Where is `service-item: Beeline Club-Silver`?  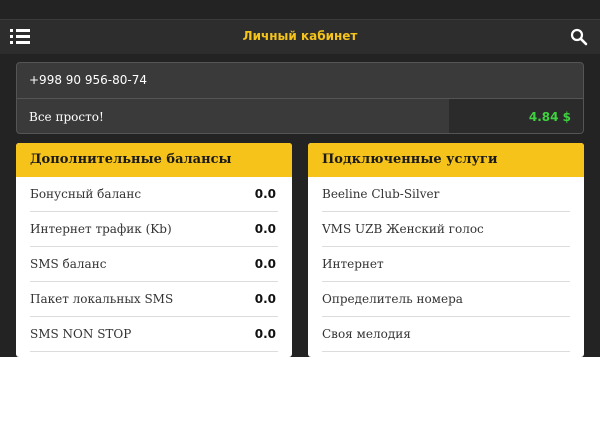 service-item: Beeline Club-Silver is located at coordinates (446, 194).